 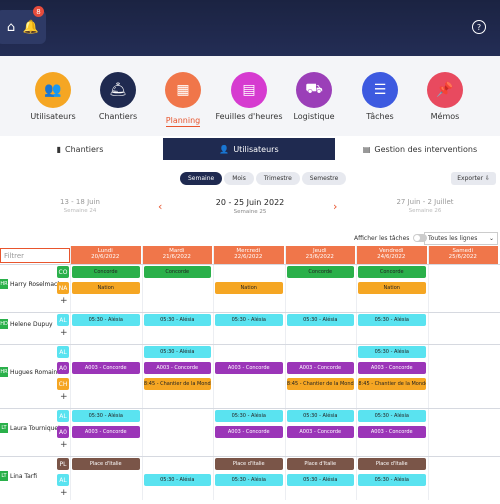 What do you see at coordinates (249, 90) in the screenshot?
I see `timesheet-icon: ▤` at bounding box center [249, 90].